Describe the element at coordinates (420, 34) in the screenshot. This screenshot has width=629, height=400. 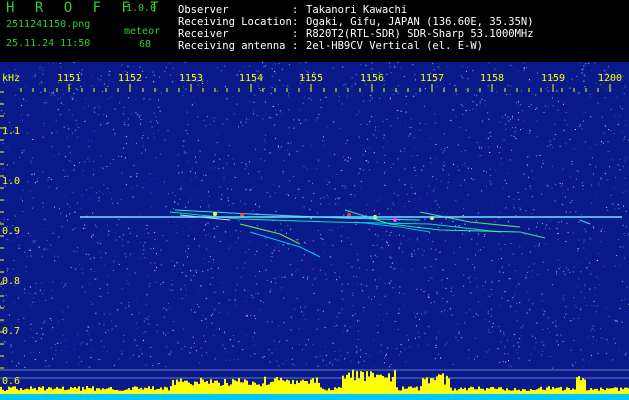
I see `info-value: R820T2(RTL-SDR) SDR-Sharp 53.1000MHz` at that location.